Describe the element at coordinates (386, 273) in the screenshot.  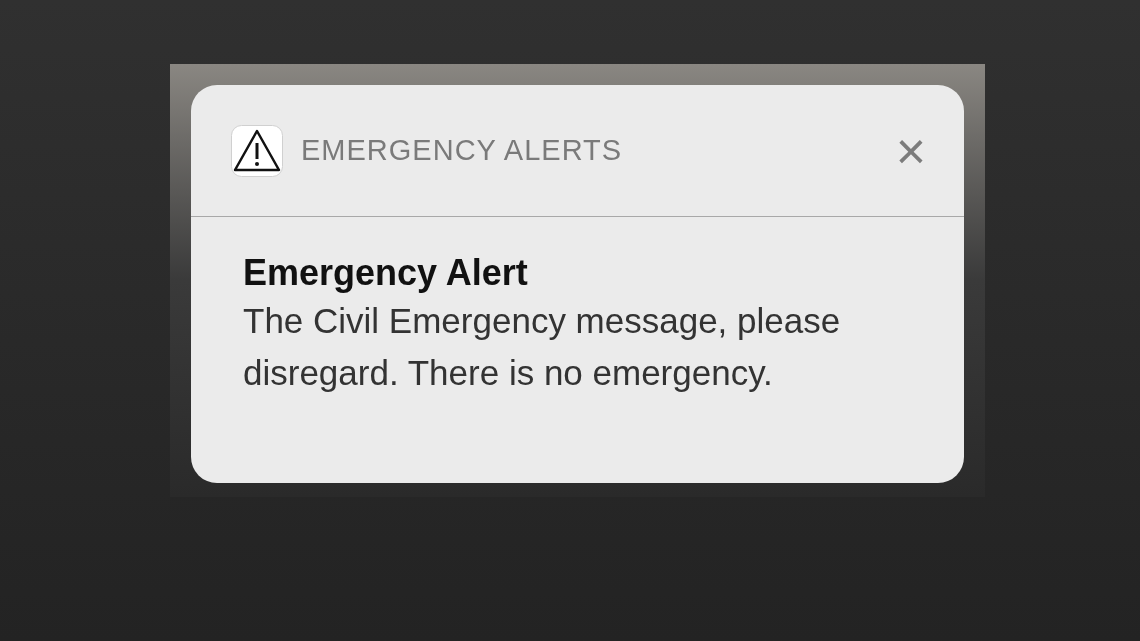
I see `notification-title: Emergency Alert` at that location.